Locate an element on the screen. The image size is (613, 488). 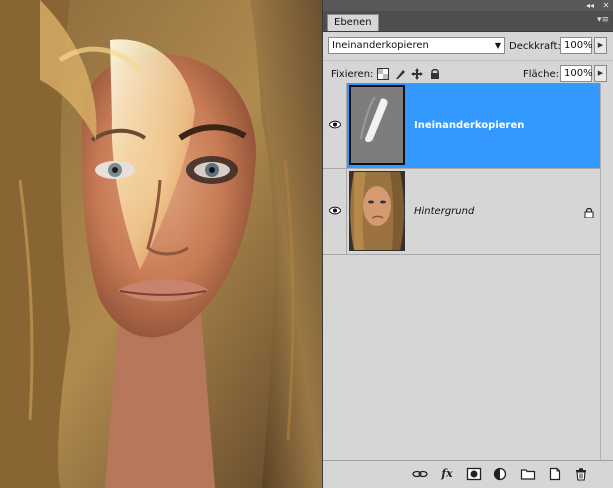
portrait-thumbnail is located at coordinates (377, 211).